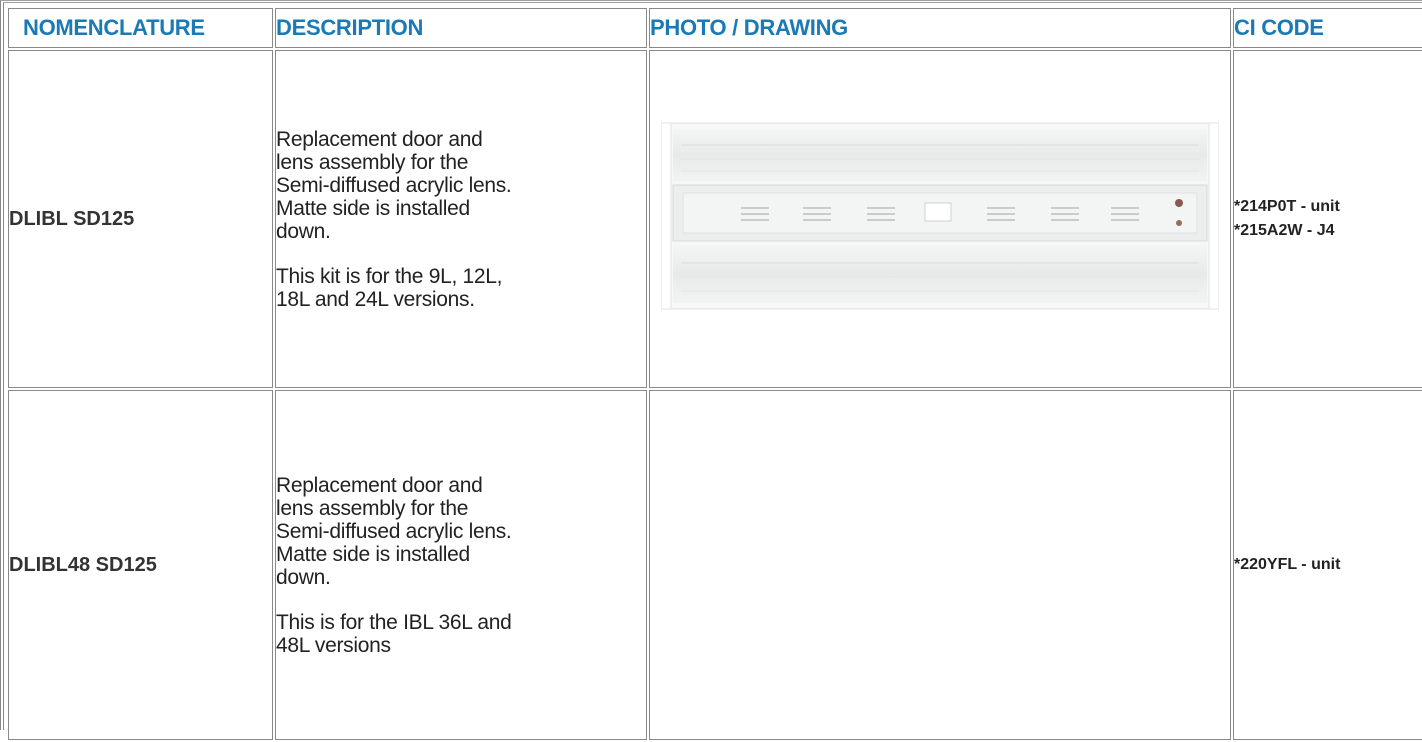 The image size is (1422, 742). What do you see at coordinates (1287, 206) in the screenshot?
I see `ci-code: *214P0T - unit` at bounding box center [1287, 206].